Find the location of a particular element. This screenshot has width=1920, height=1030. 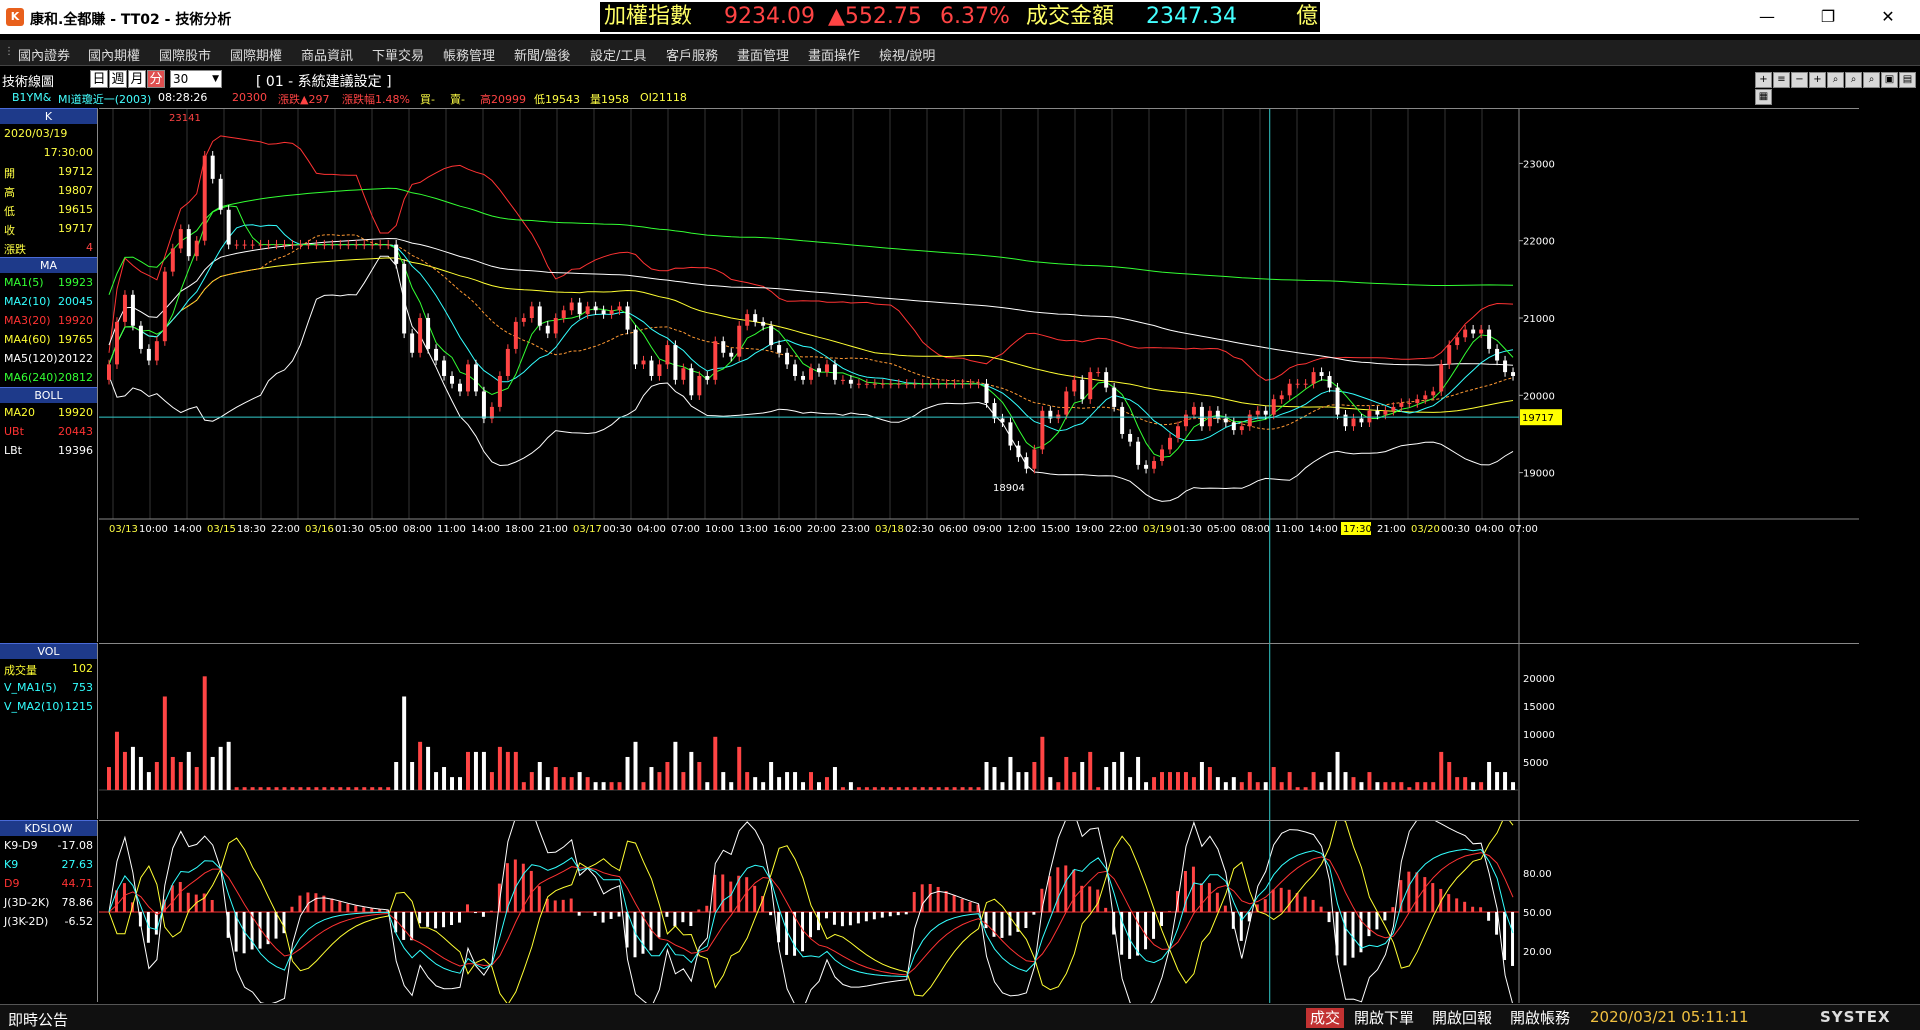

ma20-line is located at coordinates (811, 332).